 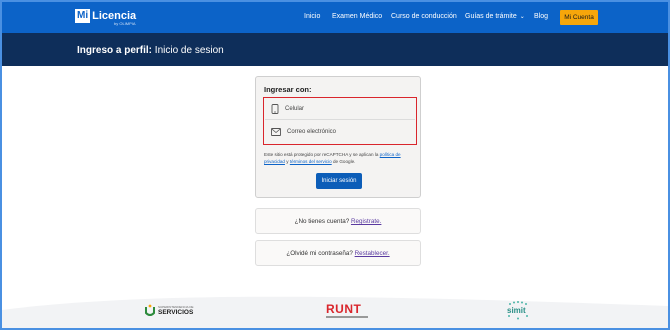 What do you see at coordinates (322, 221) in the screenshot?
I see `register-question: ¿No tienes cuenta?` at bounding box center [322, 221].